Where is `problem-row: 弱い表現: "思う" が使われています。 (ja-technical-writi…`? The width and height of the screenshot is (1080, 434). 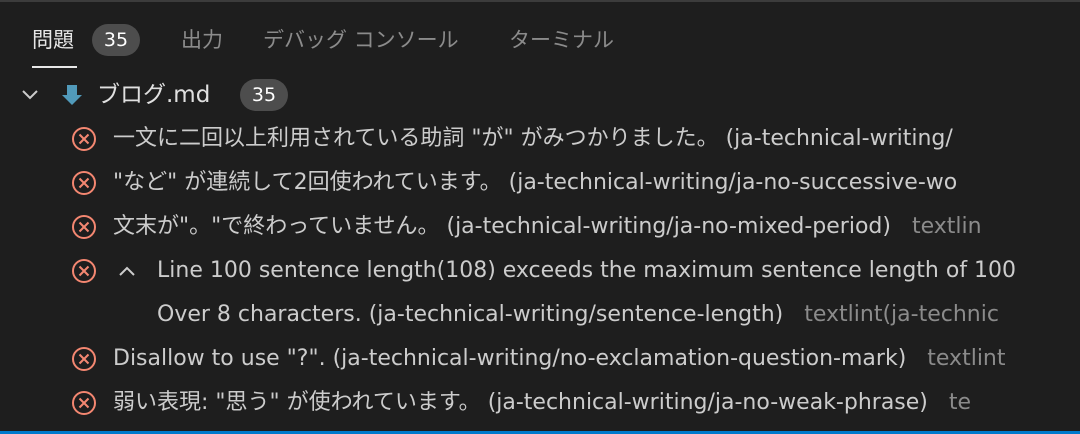
problem-row: 弱い表現: "思う" が使われています。 (ja-technical-writi… is located at coordinates (540, 403).